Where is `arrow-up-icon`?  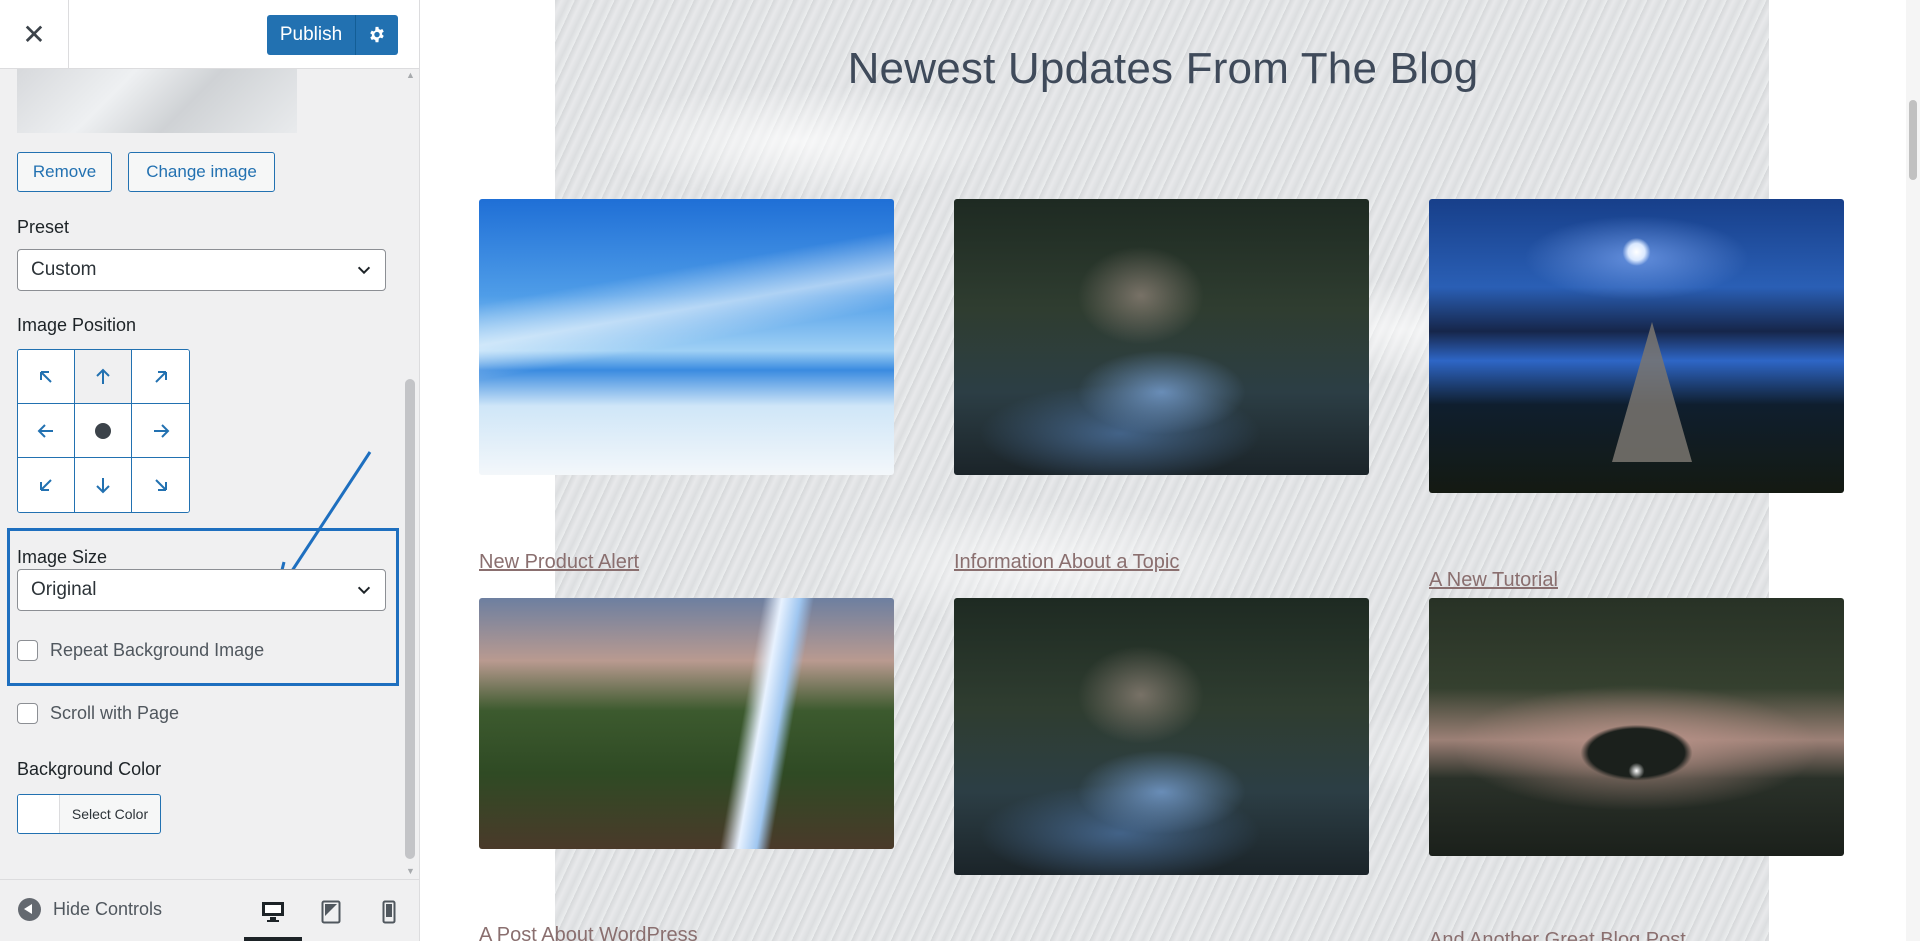
arrow-up-icon is located at coordinates (103, 376).